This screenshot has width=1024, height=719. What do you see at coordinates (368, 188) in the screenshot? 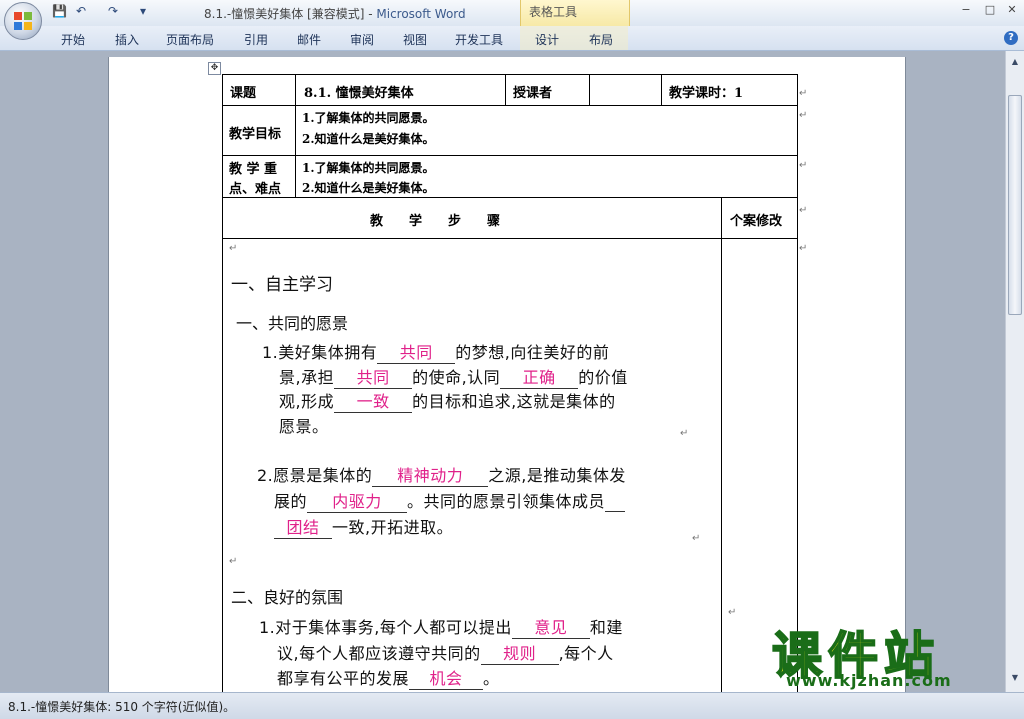
I see `key-item: 2.知道什么是美好集体。` at bounding box center [368, 188].